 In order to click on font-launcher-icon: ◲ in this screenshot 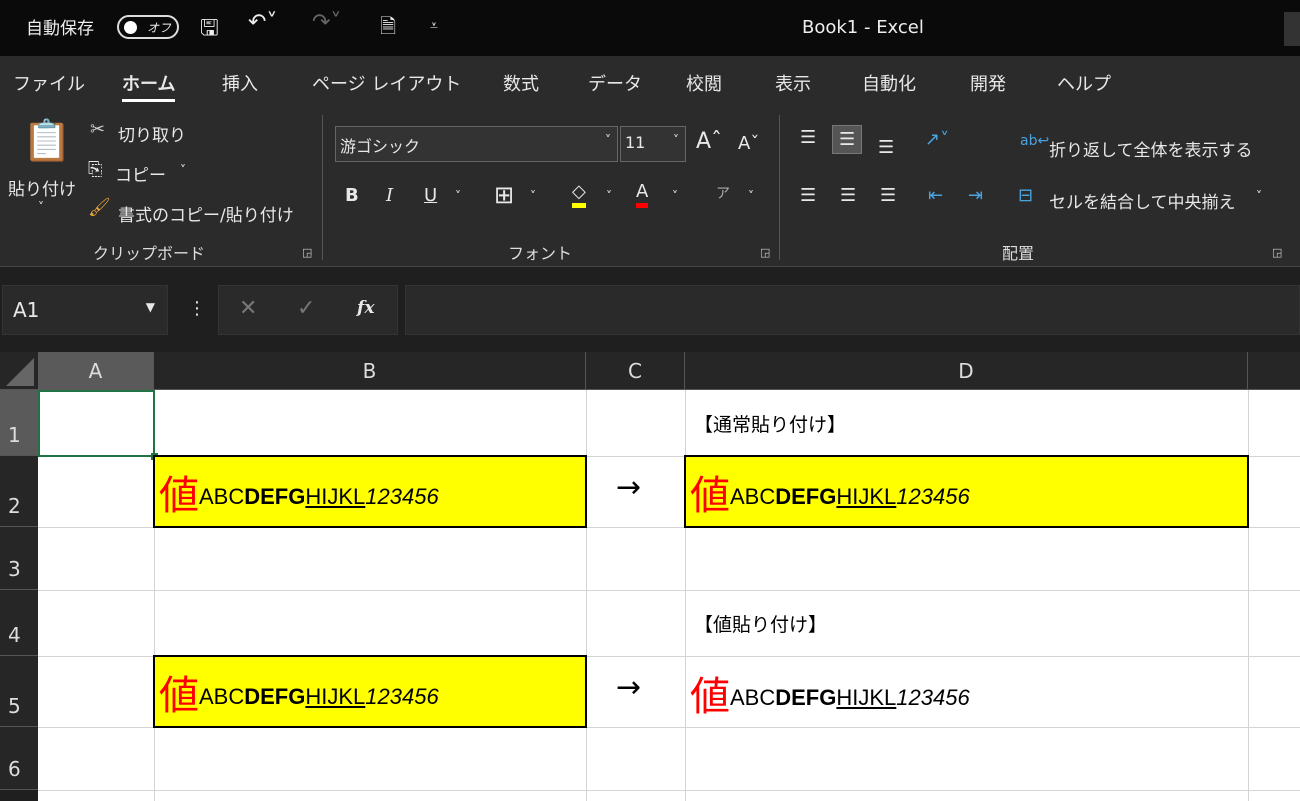, I will do `click(765, 252)`.